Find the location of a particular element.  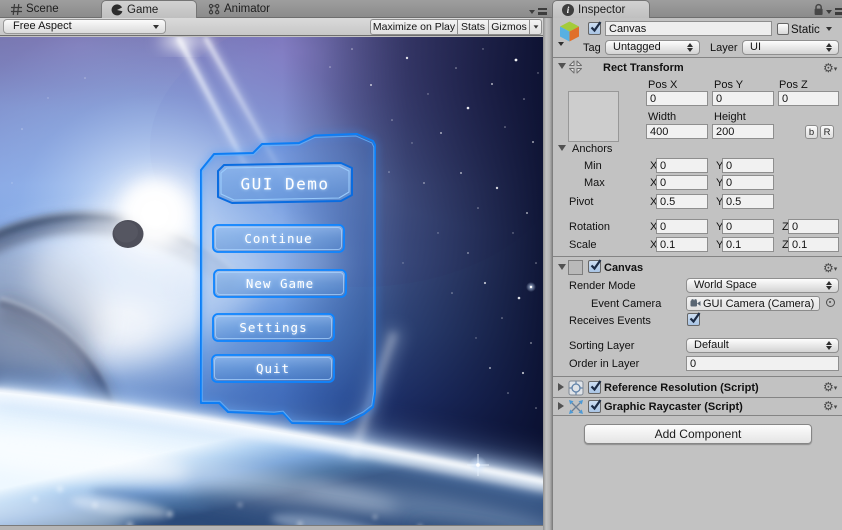

tab-inspector-label: Inspector is located at coordinates (602, 9).